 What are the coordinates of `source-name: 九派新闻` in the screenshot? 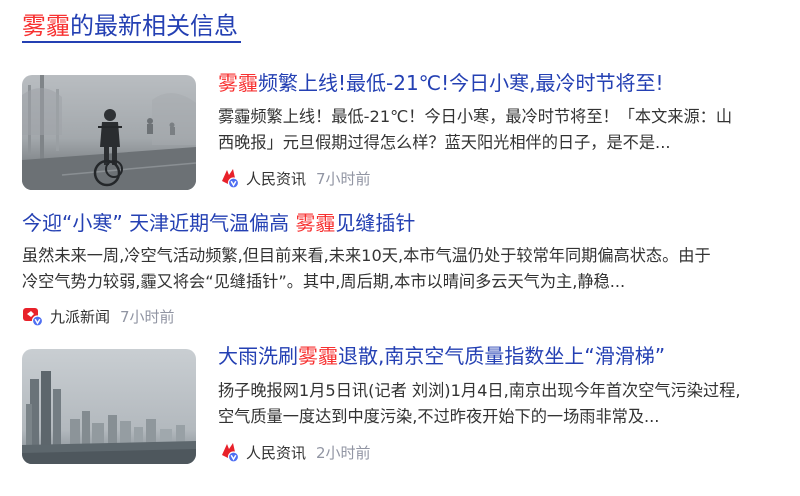 It's located at (80, 316).